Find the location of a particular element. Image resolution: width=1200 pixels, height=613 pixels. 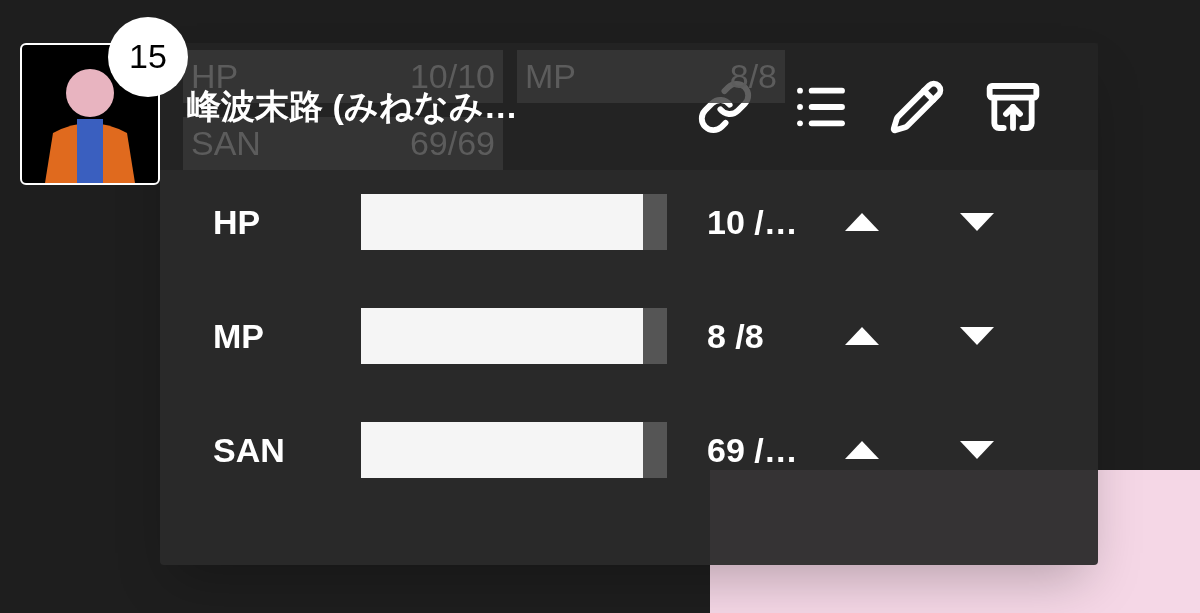

edit-icon is located at coordinates (917, 106).